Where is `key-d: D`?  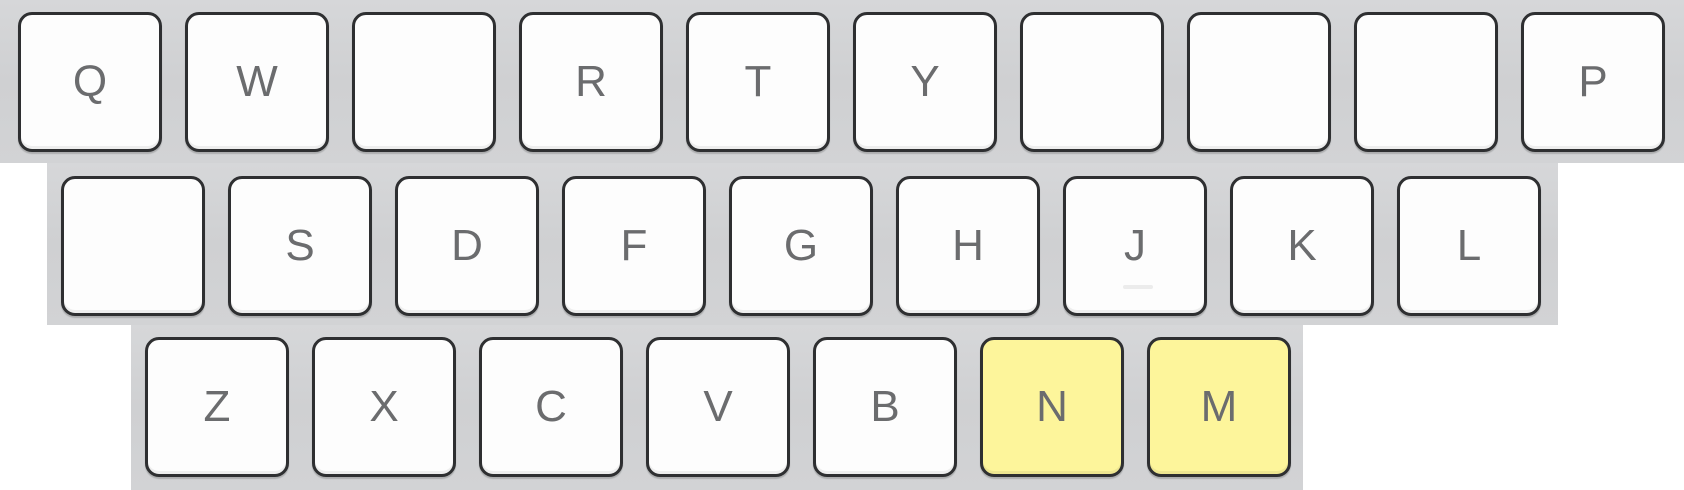 key-d: D is located at coordinates (467, 246).